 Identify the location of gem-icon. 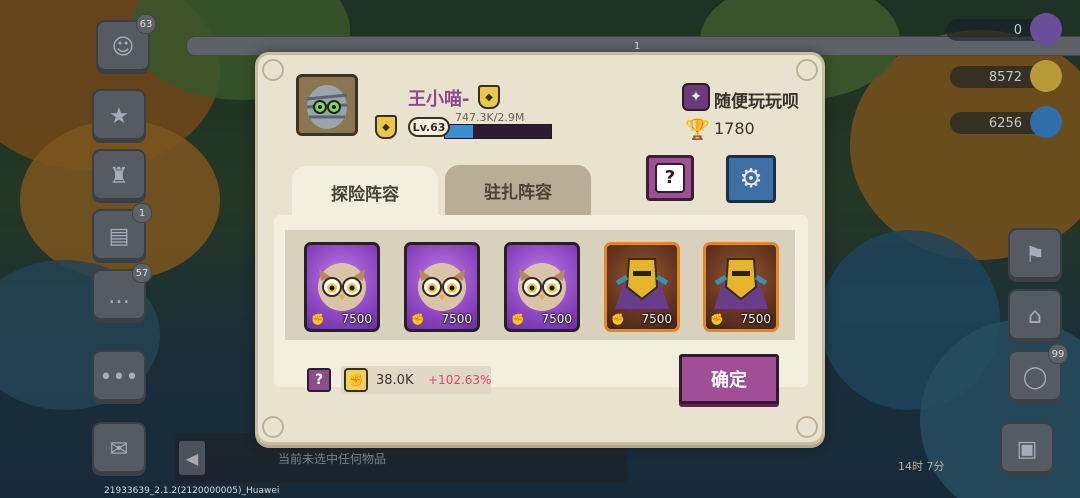
(1046, 29).